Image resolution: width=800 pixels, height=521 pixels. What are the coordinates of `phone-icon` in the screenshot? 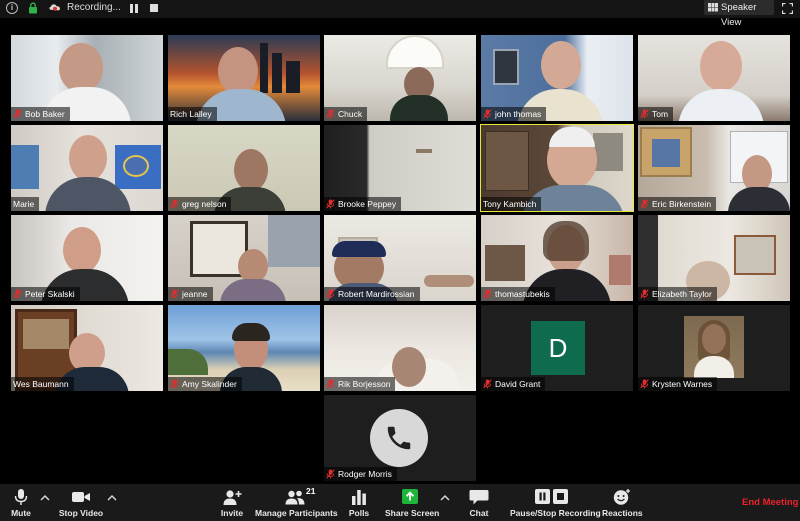 It's located at (399, 438).